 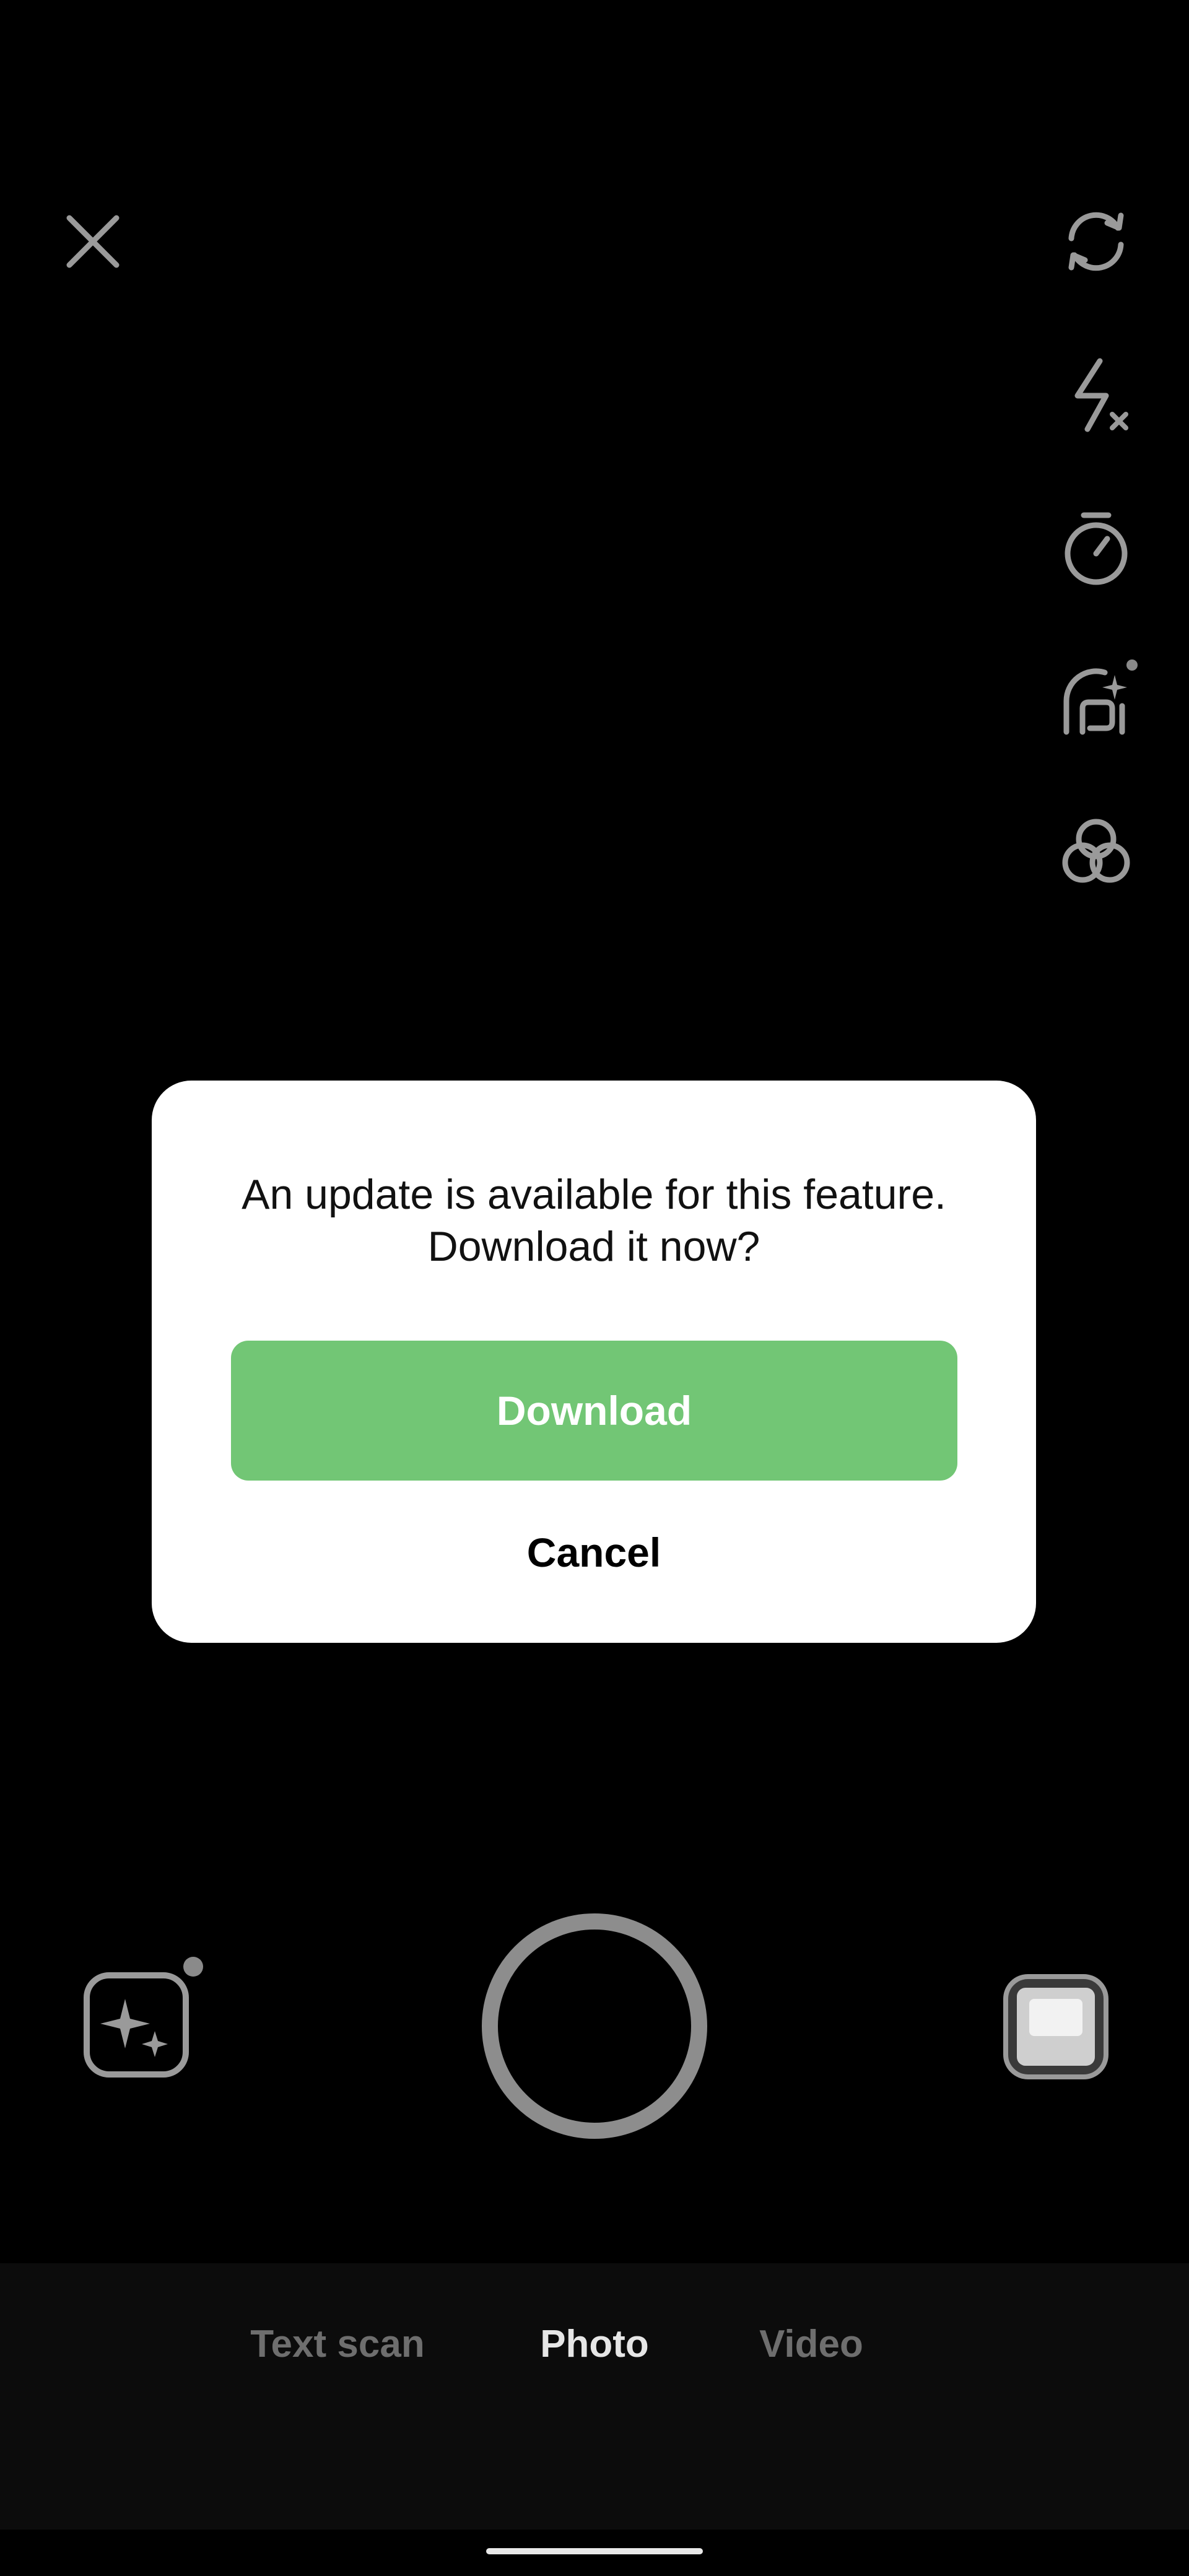 What do you see at coordinates (811, 2344) in the screenshot?
I see `mode-tab-video: Video` at bounding box center [811, 2344].